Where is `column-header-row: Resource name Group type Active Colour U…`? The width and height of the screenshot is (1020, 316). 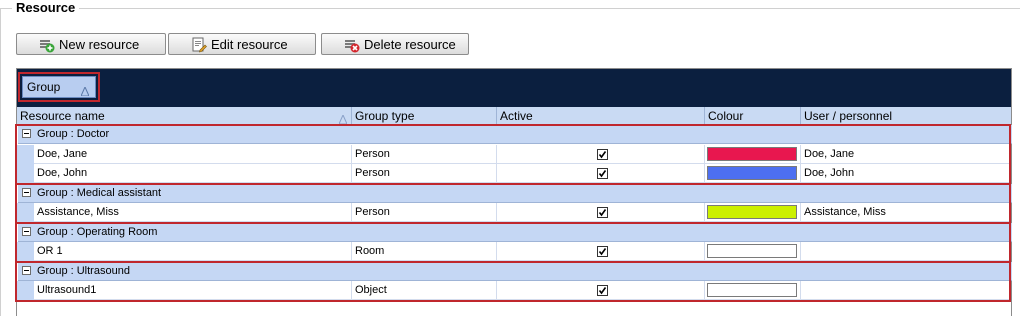
column-header-row: Resource name Group type Active Colour U… is located at coordinates (514, 116).